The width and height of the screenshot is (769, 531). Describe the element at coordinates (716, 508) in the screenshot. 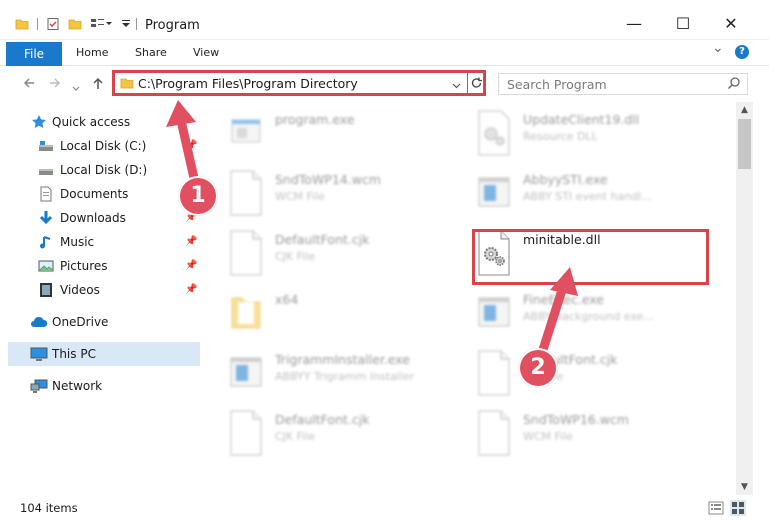

I see `details-view-icon` at that location.